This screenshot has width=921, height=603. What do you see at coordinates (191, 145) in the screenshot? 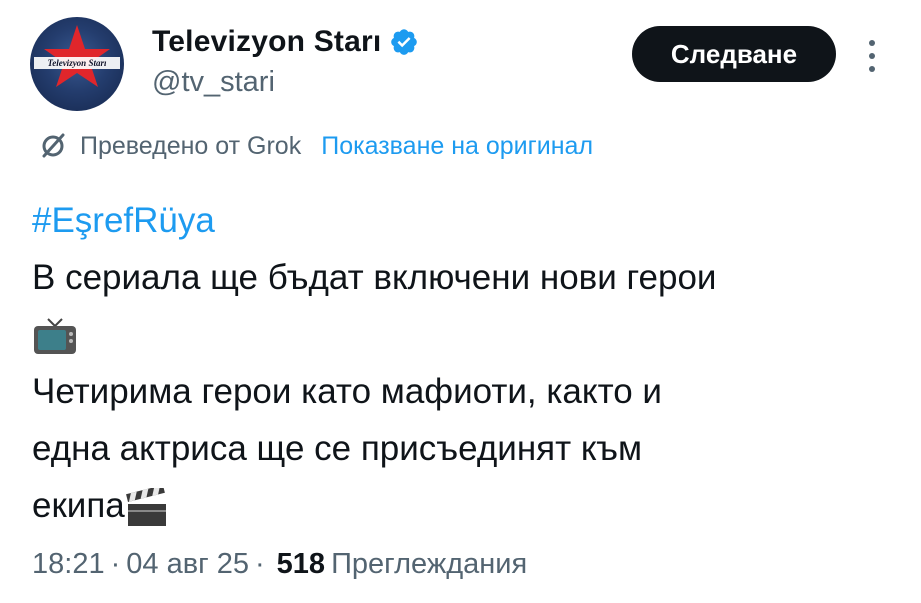
I see `translated-by-label: Преведено от Grok` at bounding box center [191, 145].